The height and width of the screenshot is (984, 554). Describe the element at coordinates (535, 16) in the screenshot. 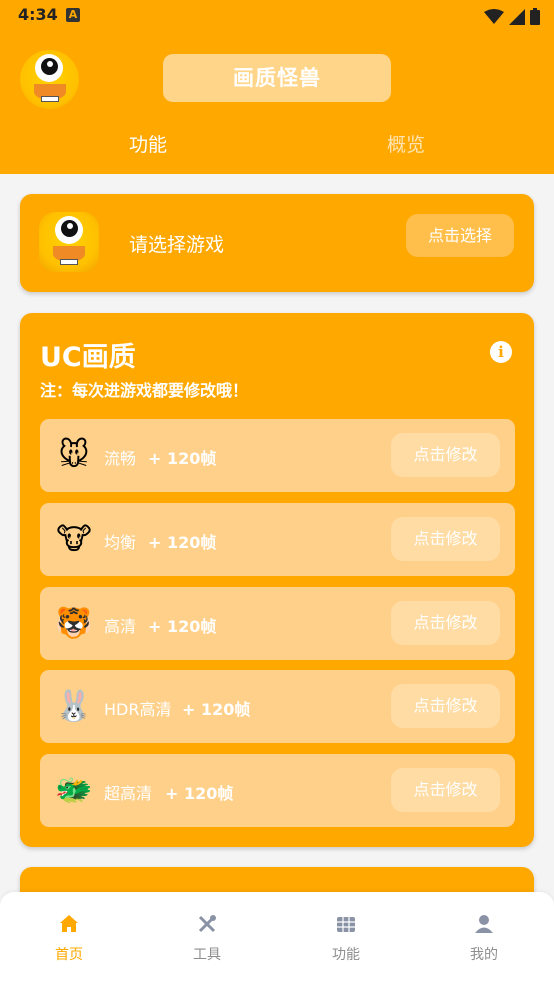

I see `battery-icon` at that location.